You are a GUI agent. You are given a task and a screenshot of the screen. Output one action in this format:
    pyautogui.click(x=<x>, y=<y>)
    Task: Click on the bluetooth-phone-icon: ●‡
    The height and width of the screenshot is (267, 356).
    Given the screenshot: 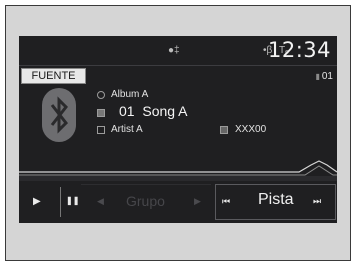 What is the action you would take?
    pyautogui.click(x=174, y=50)
    